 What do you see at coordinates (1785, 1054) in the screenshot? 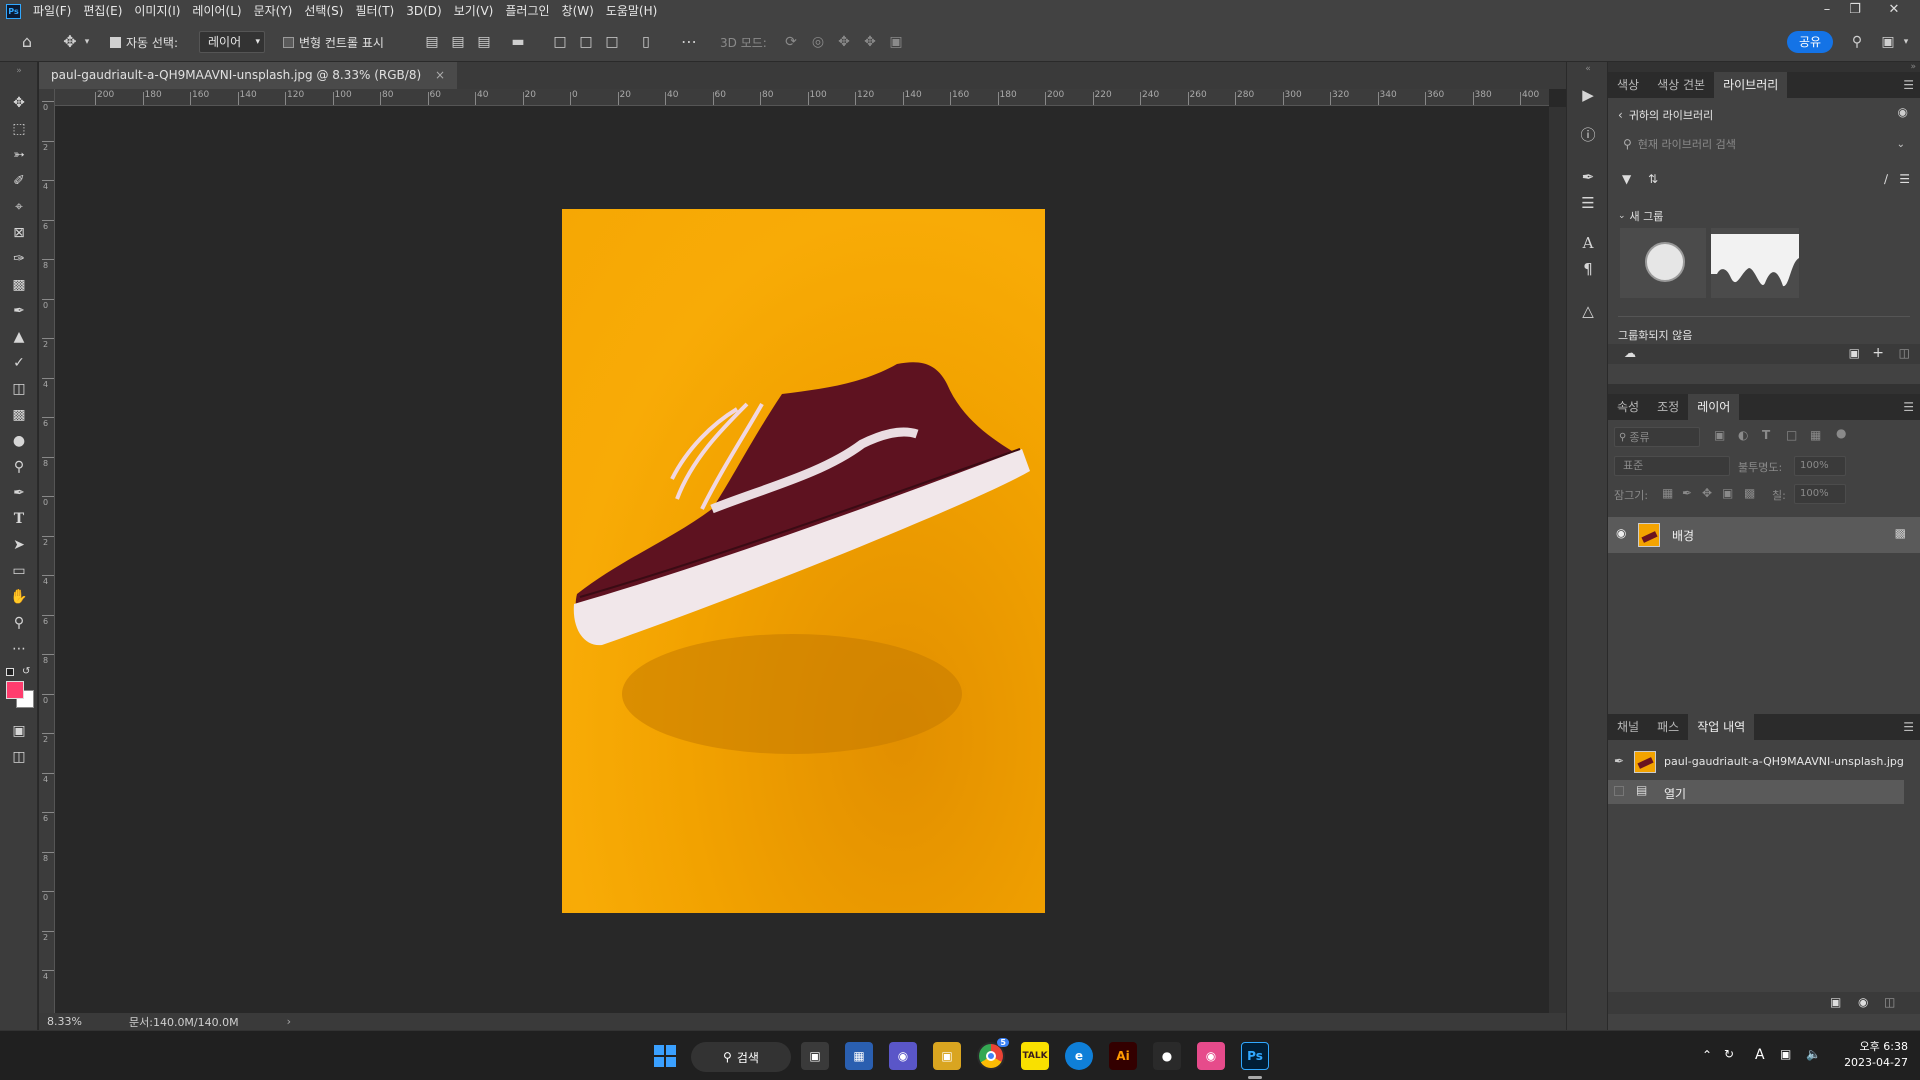
I see `network-icon: ▣` at bounding box center [1785, 1054].